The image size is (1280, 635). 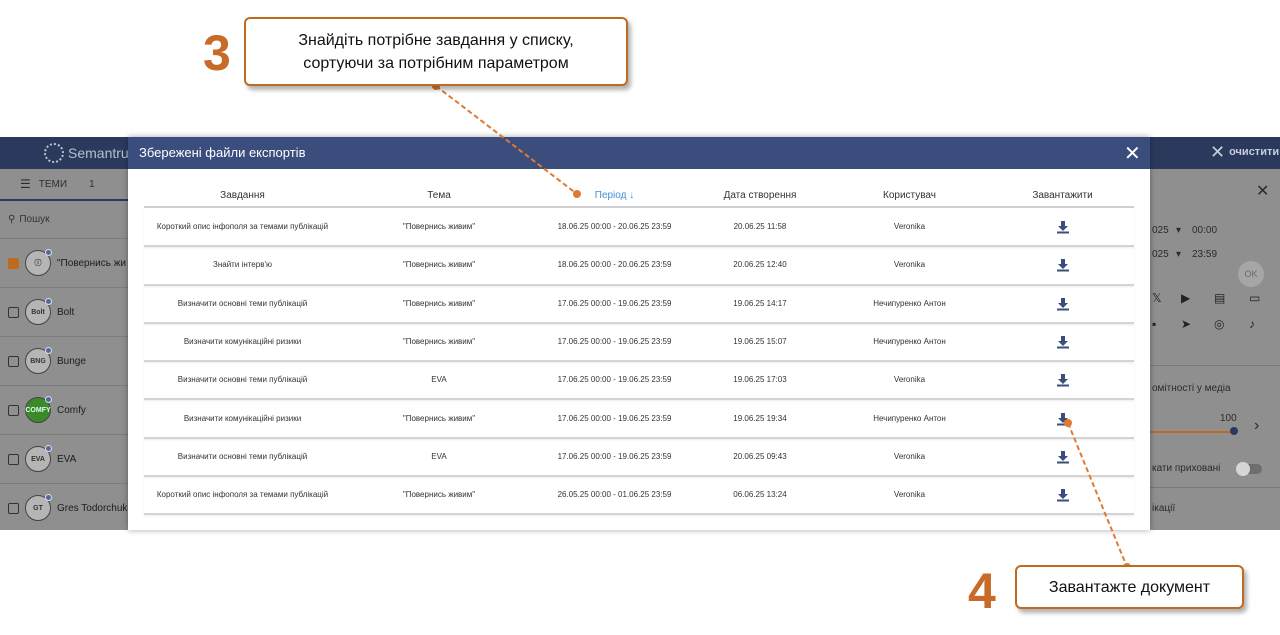 What do you see at coordinates (1254, 298) in the screenshot?
I see `comments-icon: ▭` at bounding box center [1254, 298].